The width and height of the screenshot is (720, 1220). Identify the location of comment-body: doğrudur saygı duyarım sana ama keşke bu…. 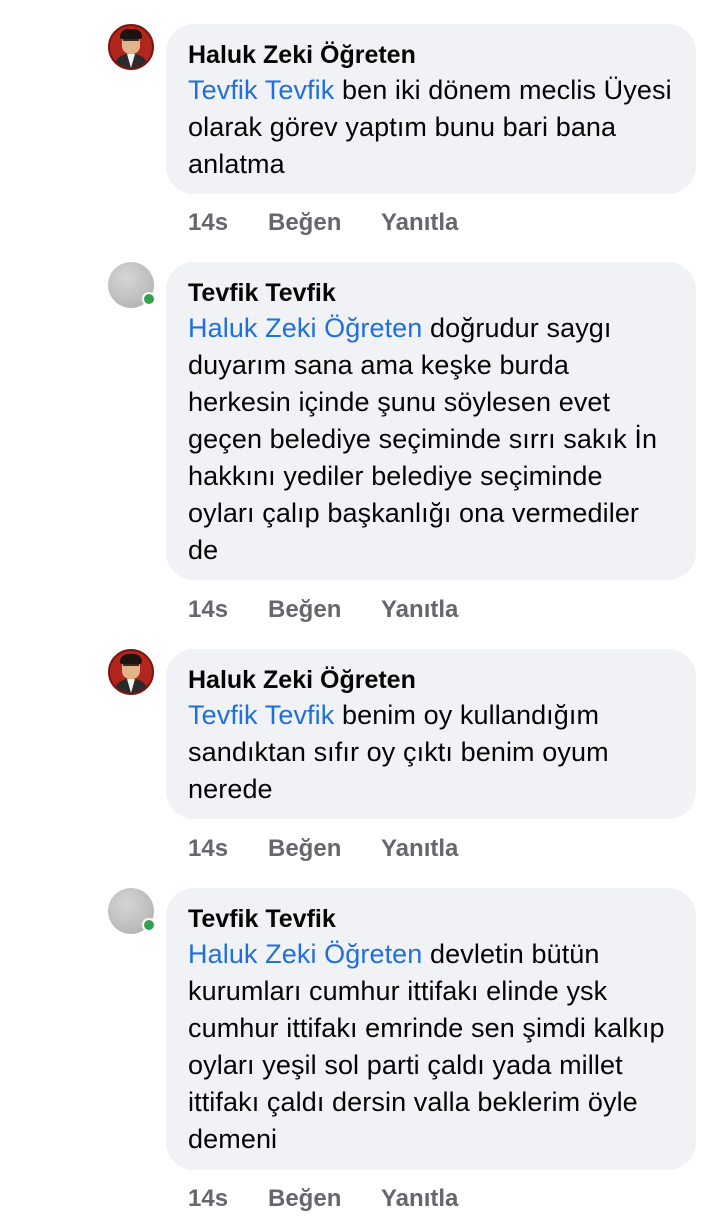
(423, 439).